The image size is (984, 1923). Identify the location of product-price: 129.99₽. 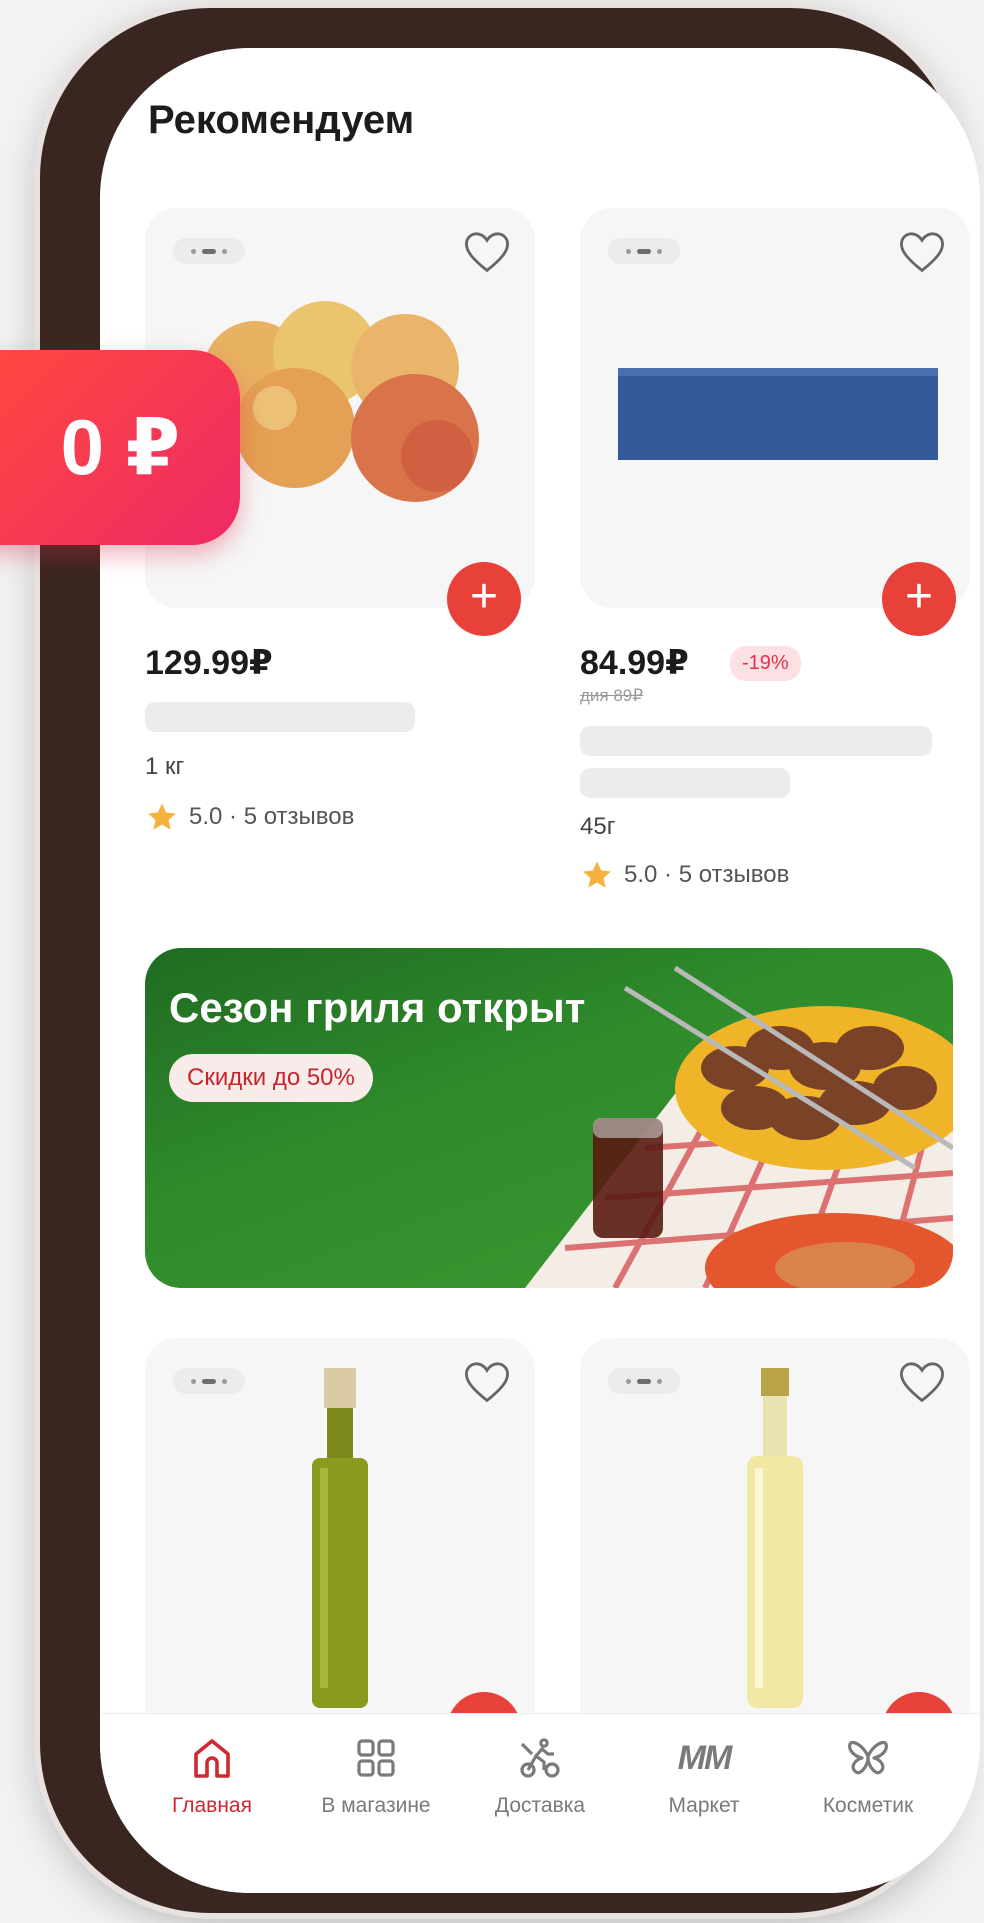
(209, 663).